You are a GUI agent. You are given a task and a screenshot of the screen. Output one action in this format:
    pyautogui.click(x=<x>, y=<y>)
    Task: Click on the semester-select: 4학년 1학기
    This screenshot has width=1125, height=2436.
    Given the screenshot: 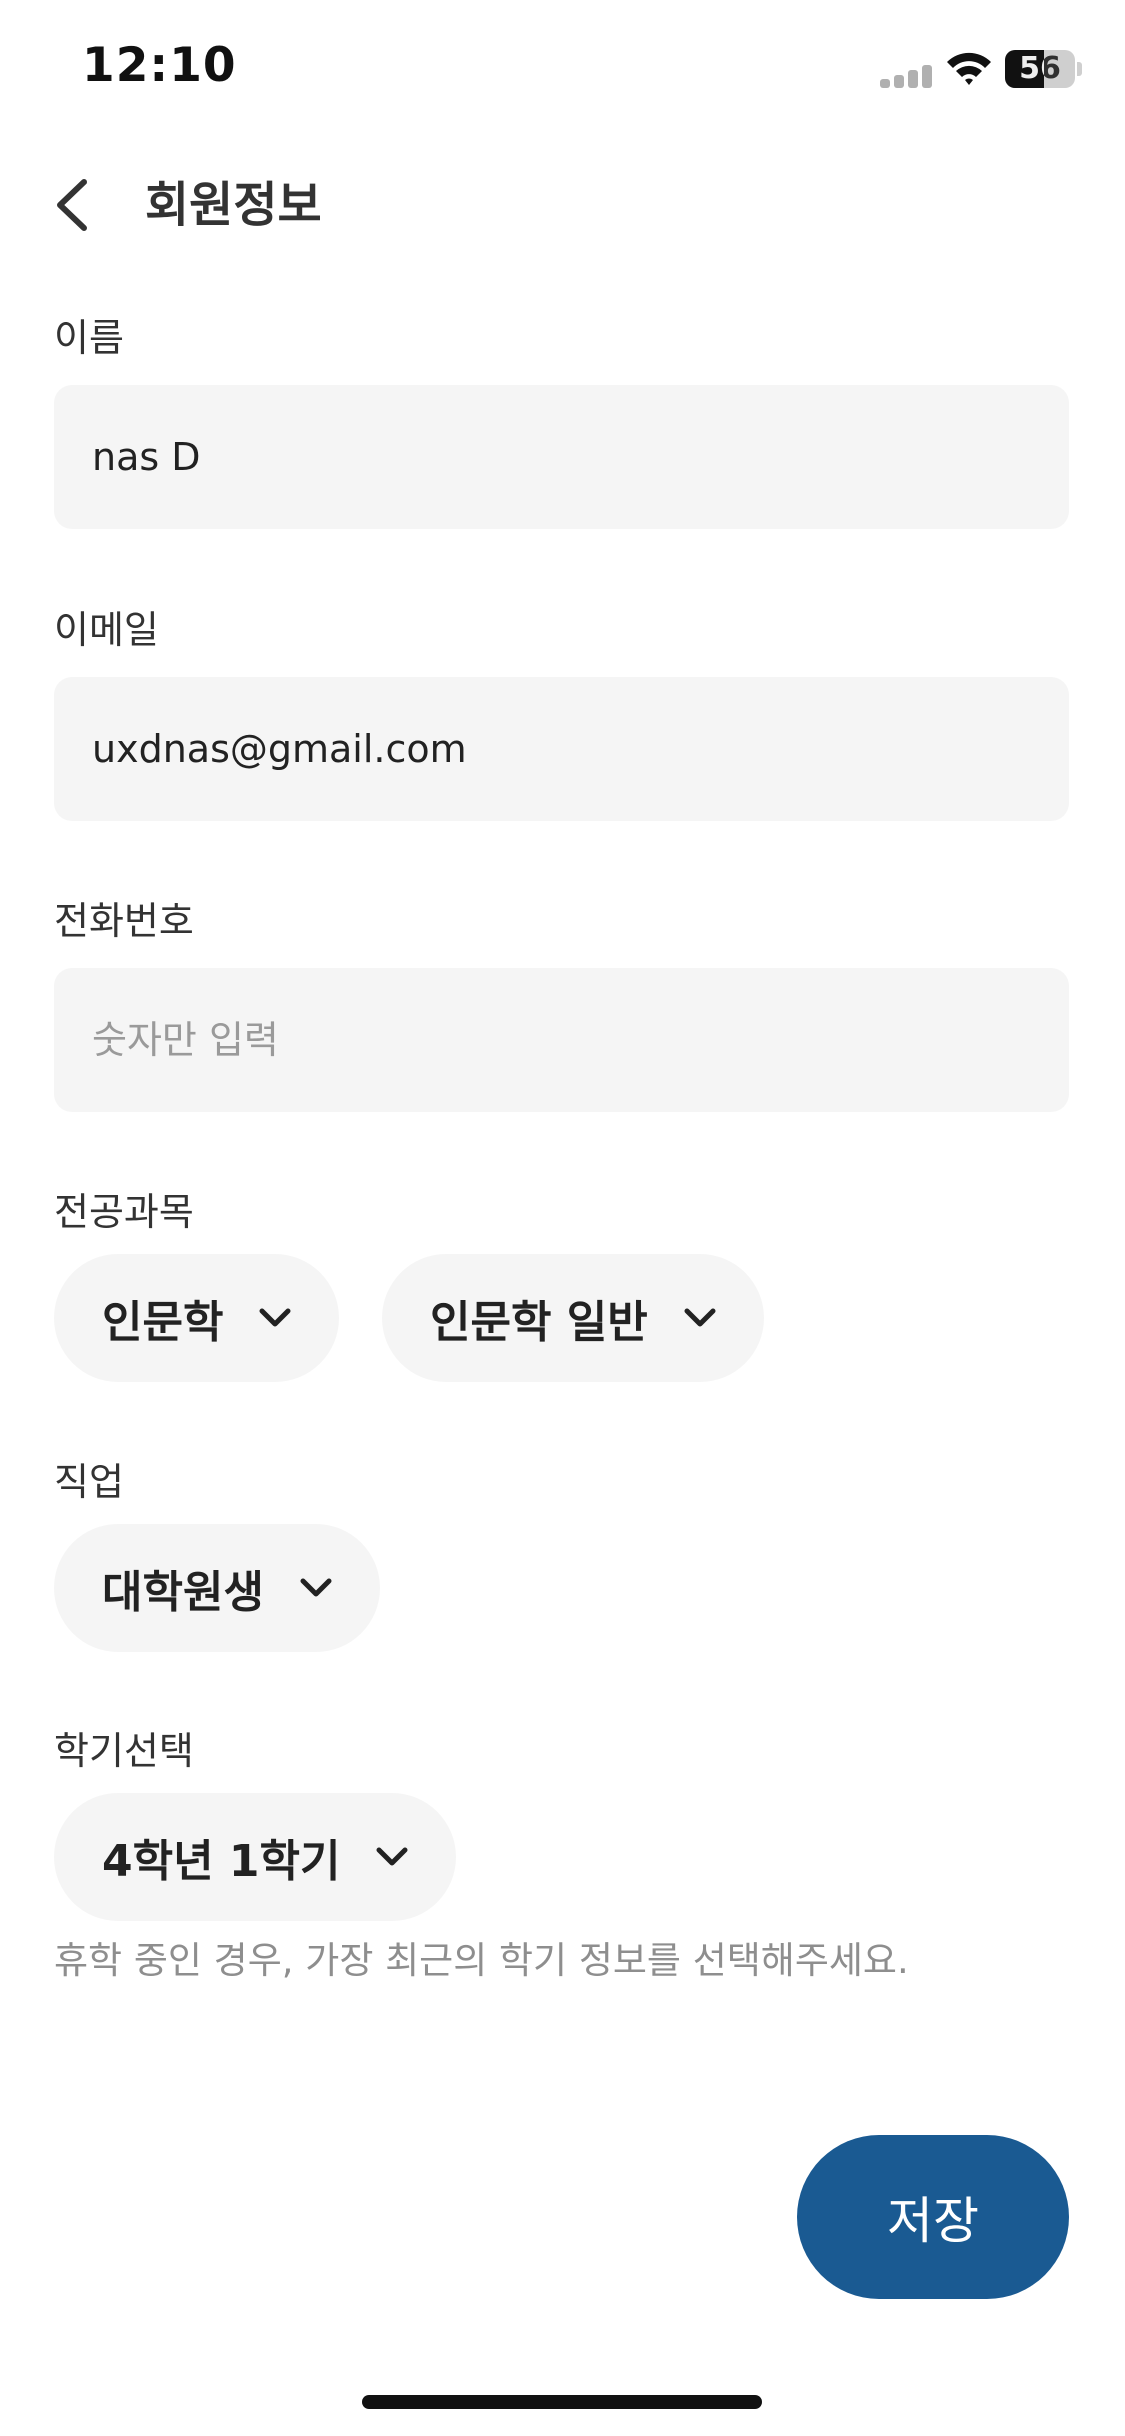 What is the action you would take?
    pyautogui.click(x=255, y=1857)
    